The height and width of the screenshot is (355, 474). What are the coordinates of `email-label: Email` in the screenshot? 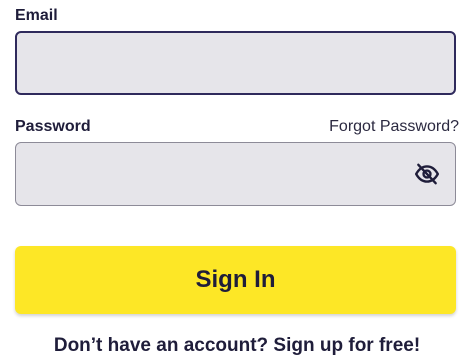 It's located at (36, 15).